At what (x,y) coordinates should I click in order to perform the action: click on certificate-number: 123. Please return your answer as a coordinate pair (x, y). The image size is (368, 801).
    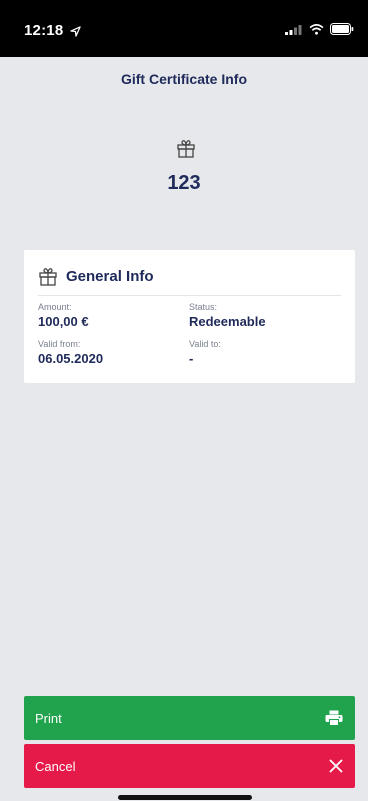
    Looking at the image, I should click on (184, 183).